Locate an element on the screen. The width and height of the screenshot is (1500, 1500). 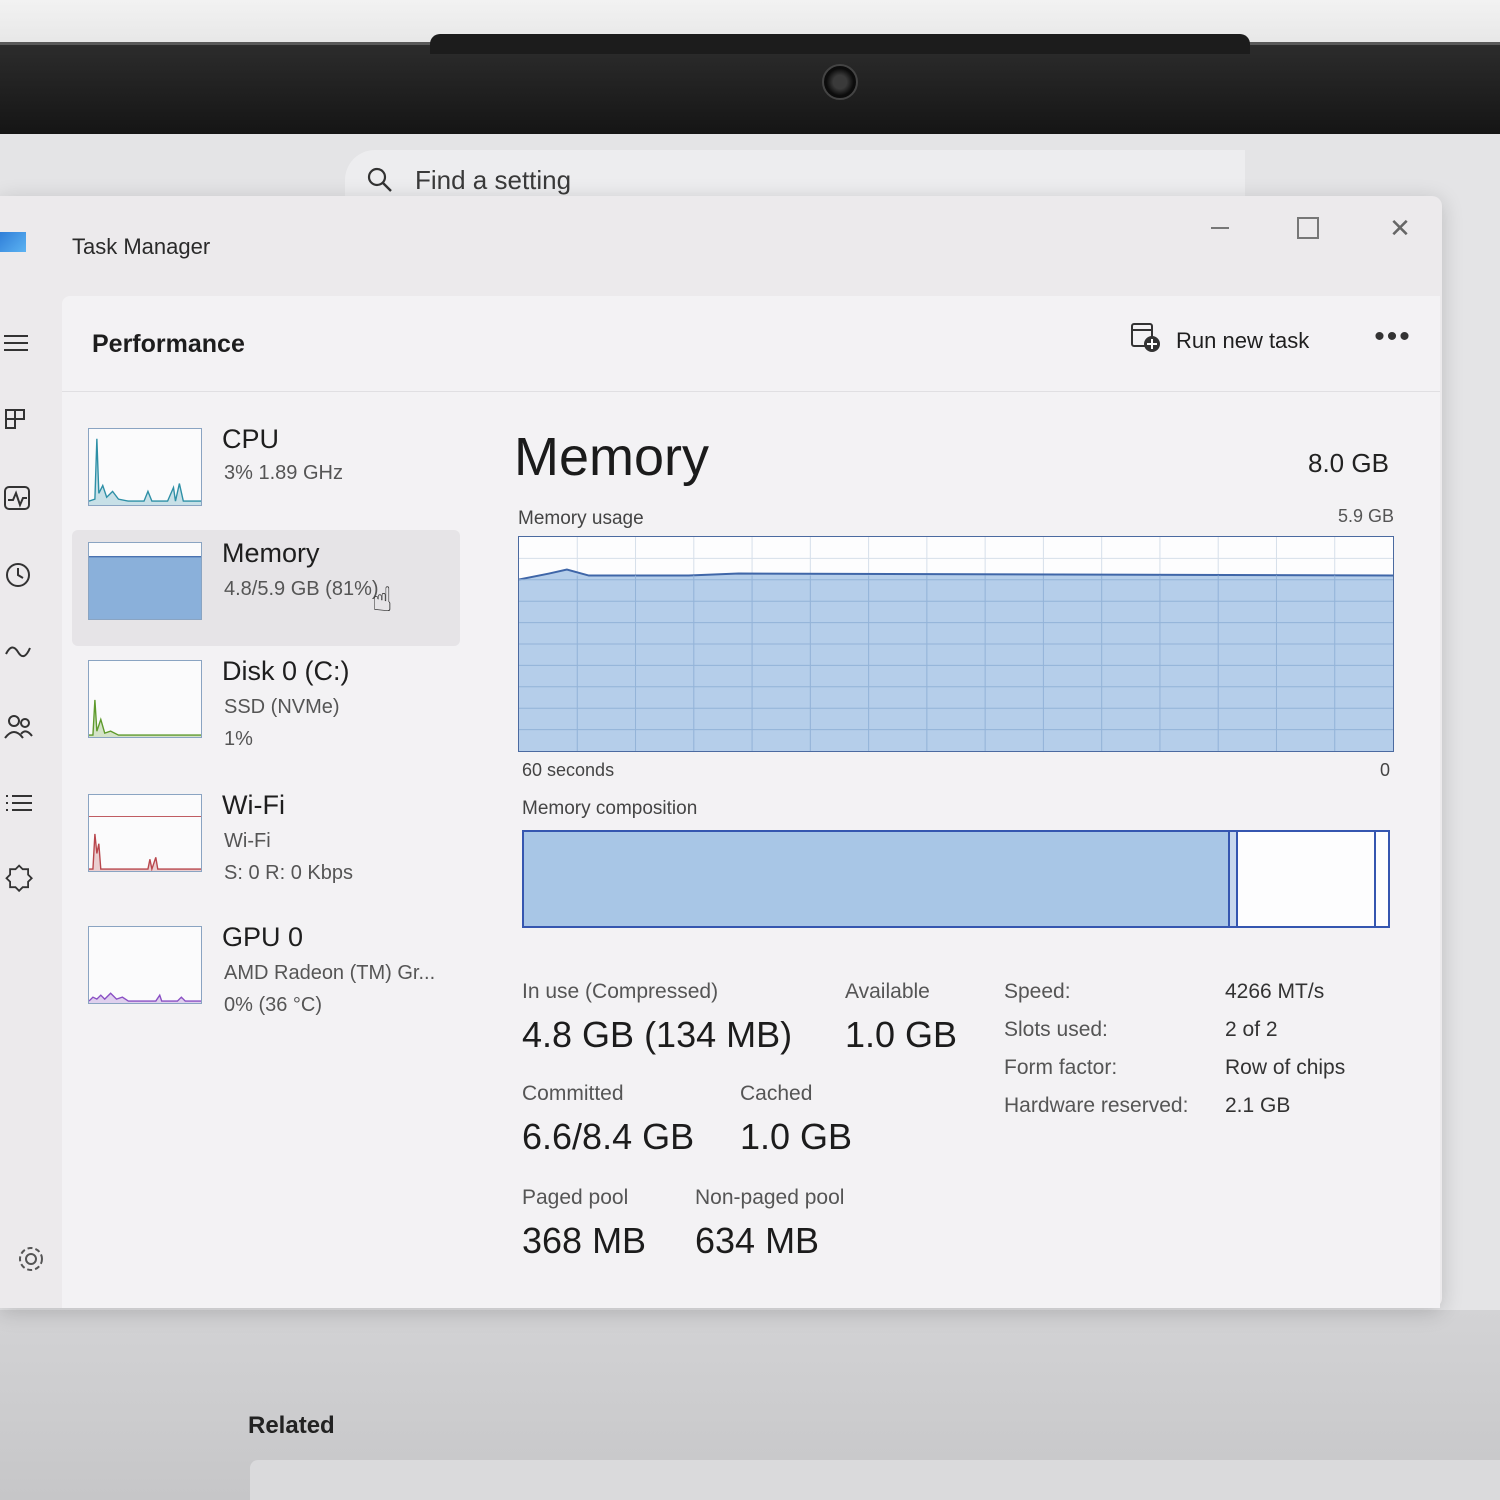
run-task-icon is located at coordinates (1146, 340).